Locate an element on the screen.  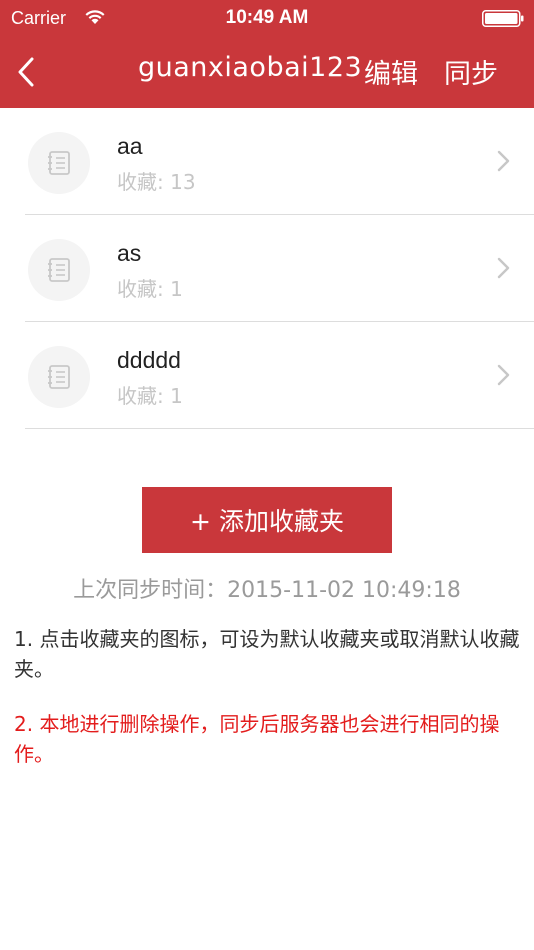
help-note-1: 1. 点击收藏夹的图标，可设为默认收藏夹或取消默认收藏夹。 is located at coordinates (267, 654).